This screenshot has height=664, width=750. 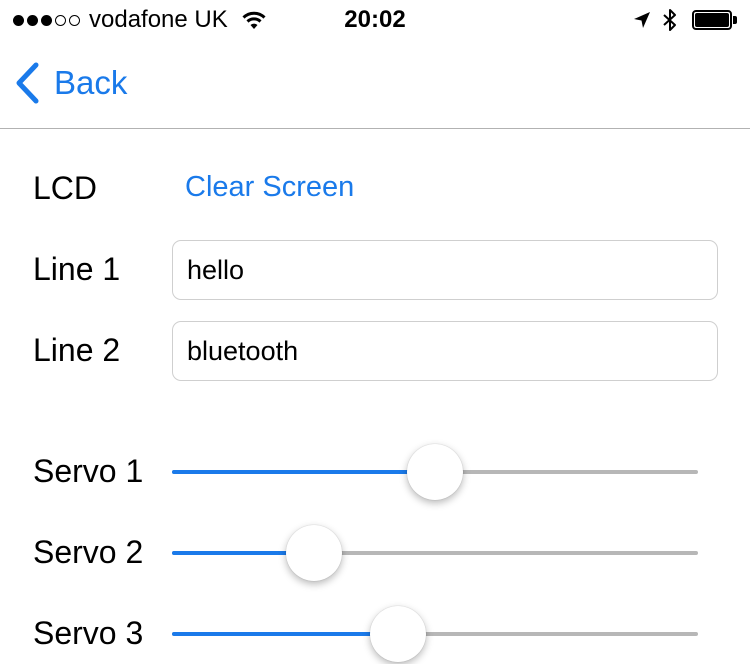 I want to click on back-button: Back, so click(x=70, y=83).